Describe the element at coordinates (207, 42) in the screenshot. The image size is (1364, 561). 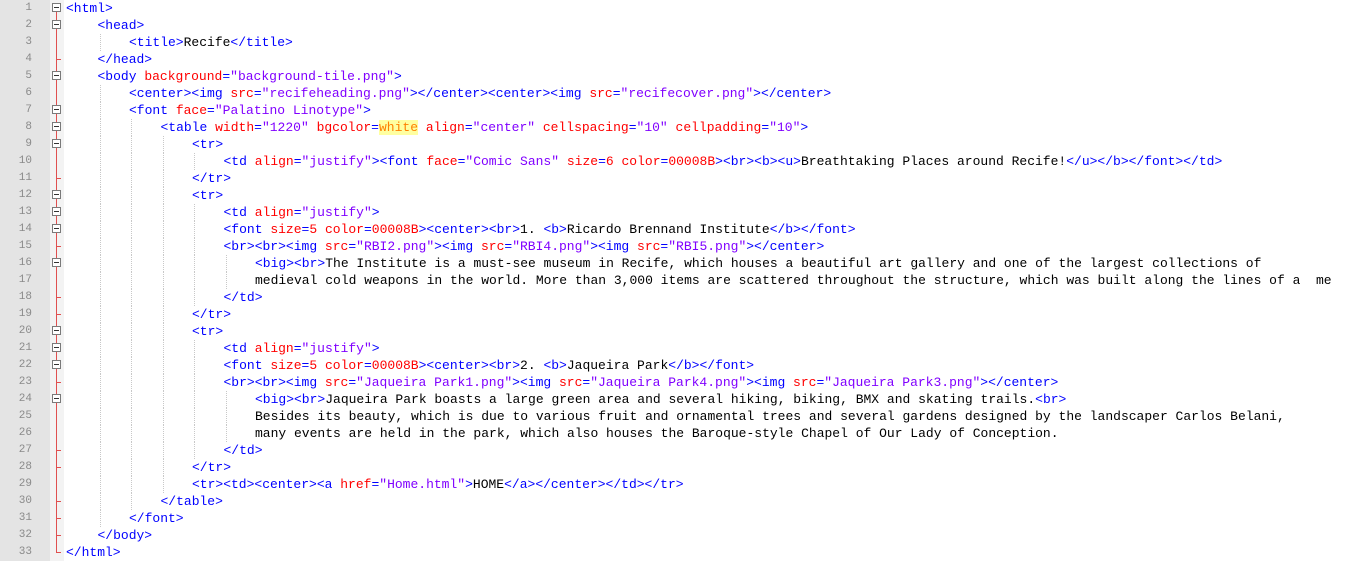
I see `code-token: Recife` at that location.